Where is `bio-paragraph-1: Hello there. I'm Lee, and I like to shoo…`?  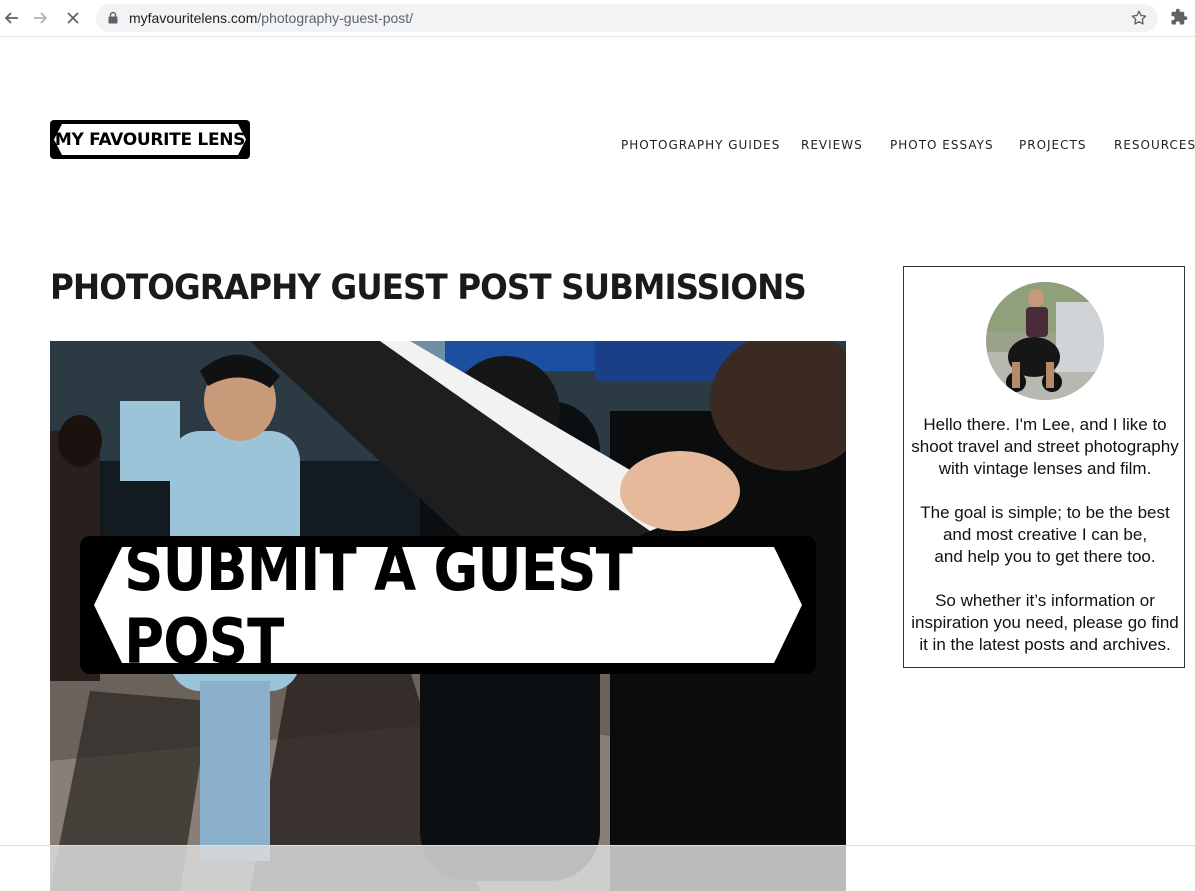
bio-paragraph-1: Hello there. I'm Lee, and I like to shoo… is located at coordinates (1045, 446).